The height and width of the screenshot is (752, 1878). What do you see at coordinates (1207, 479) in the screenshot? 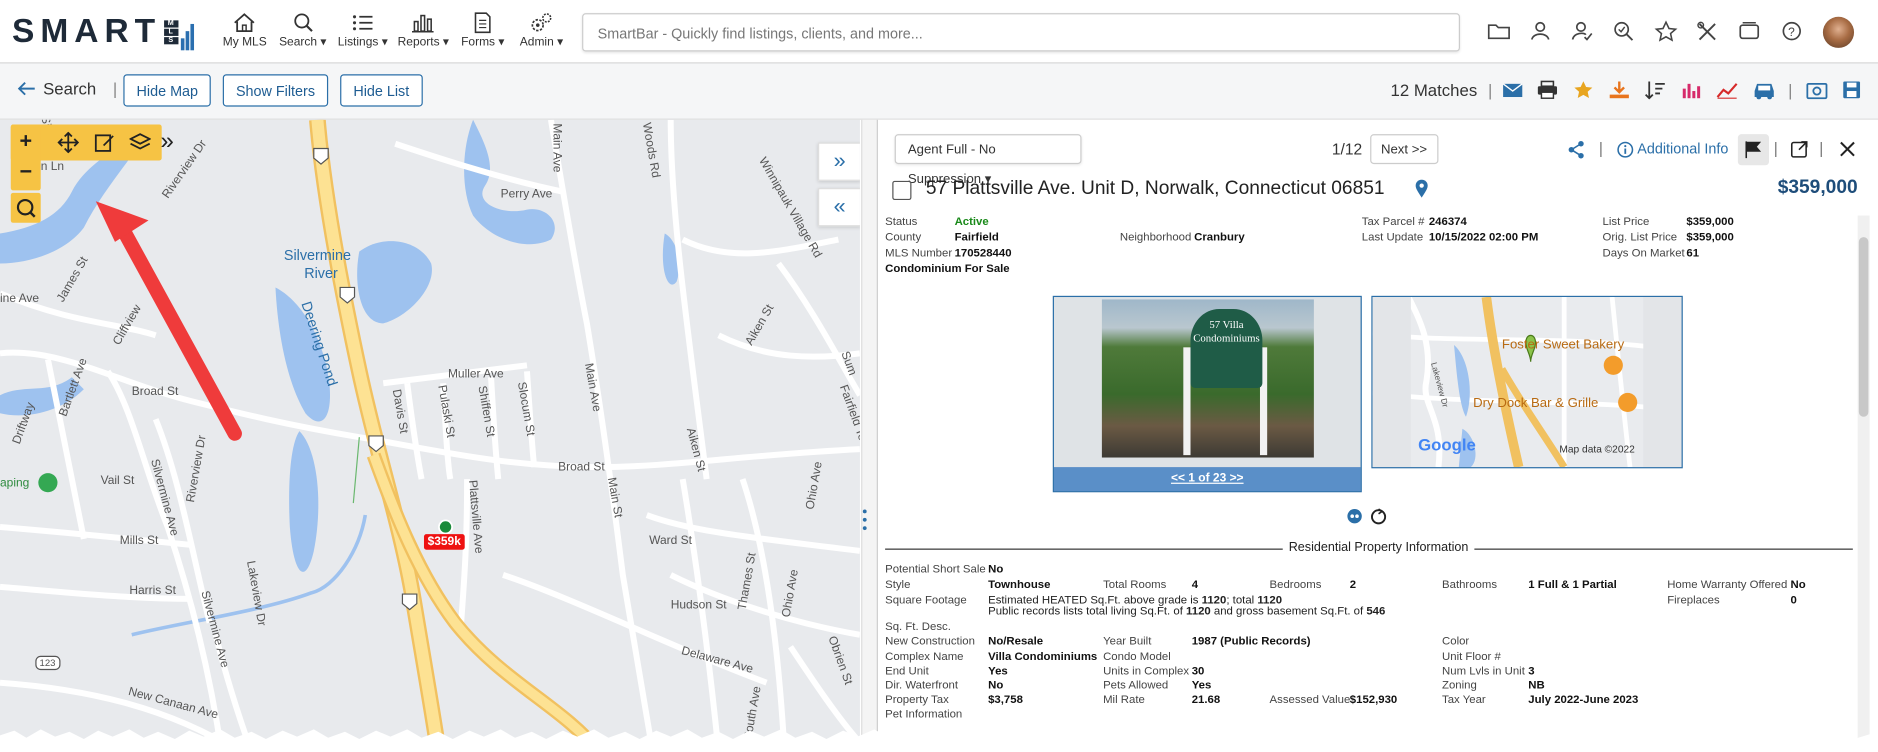
I see `photo-pager-link: << 1 of 23 >>` at bounding box center [1207, 479].